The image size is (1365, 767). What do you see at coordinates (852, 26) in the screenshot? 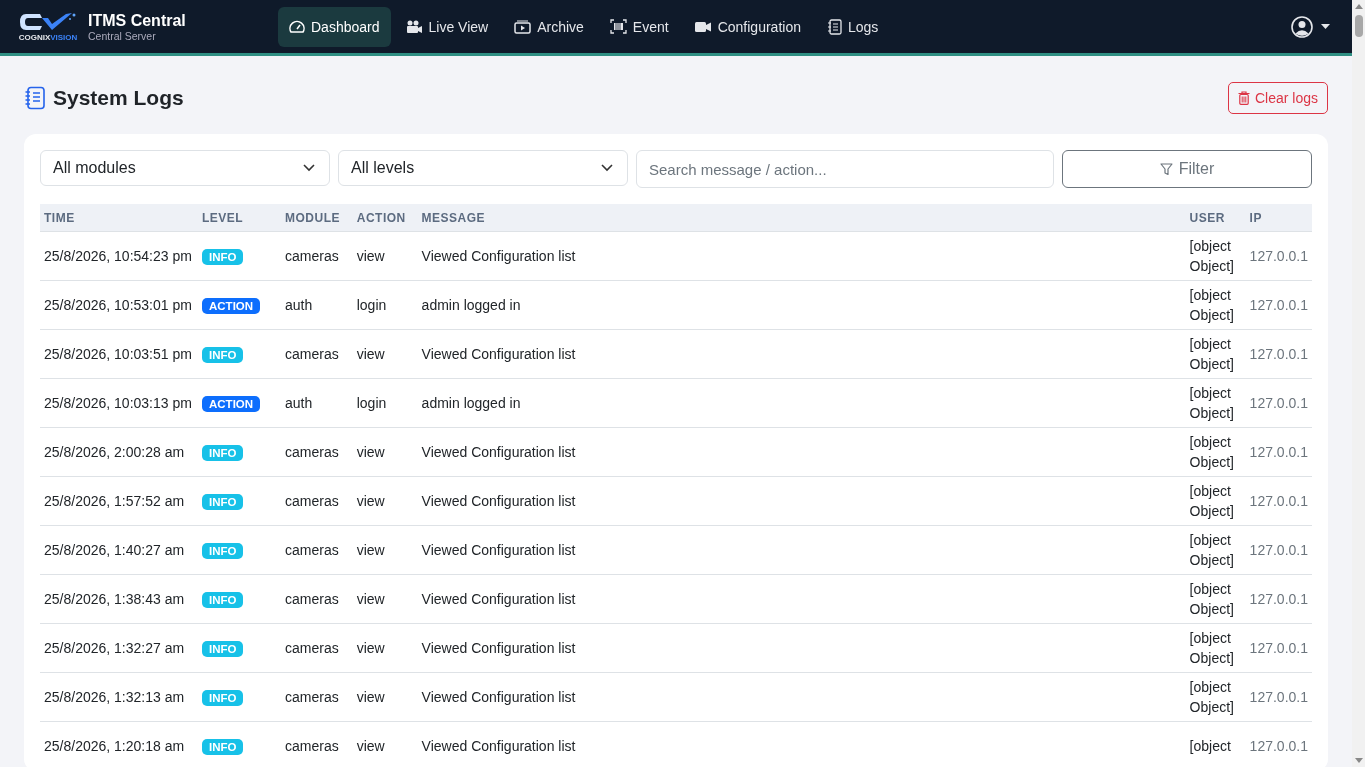
I see `nav-tab: Logs` at bounding box center [852, 26].